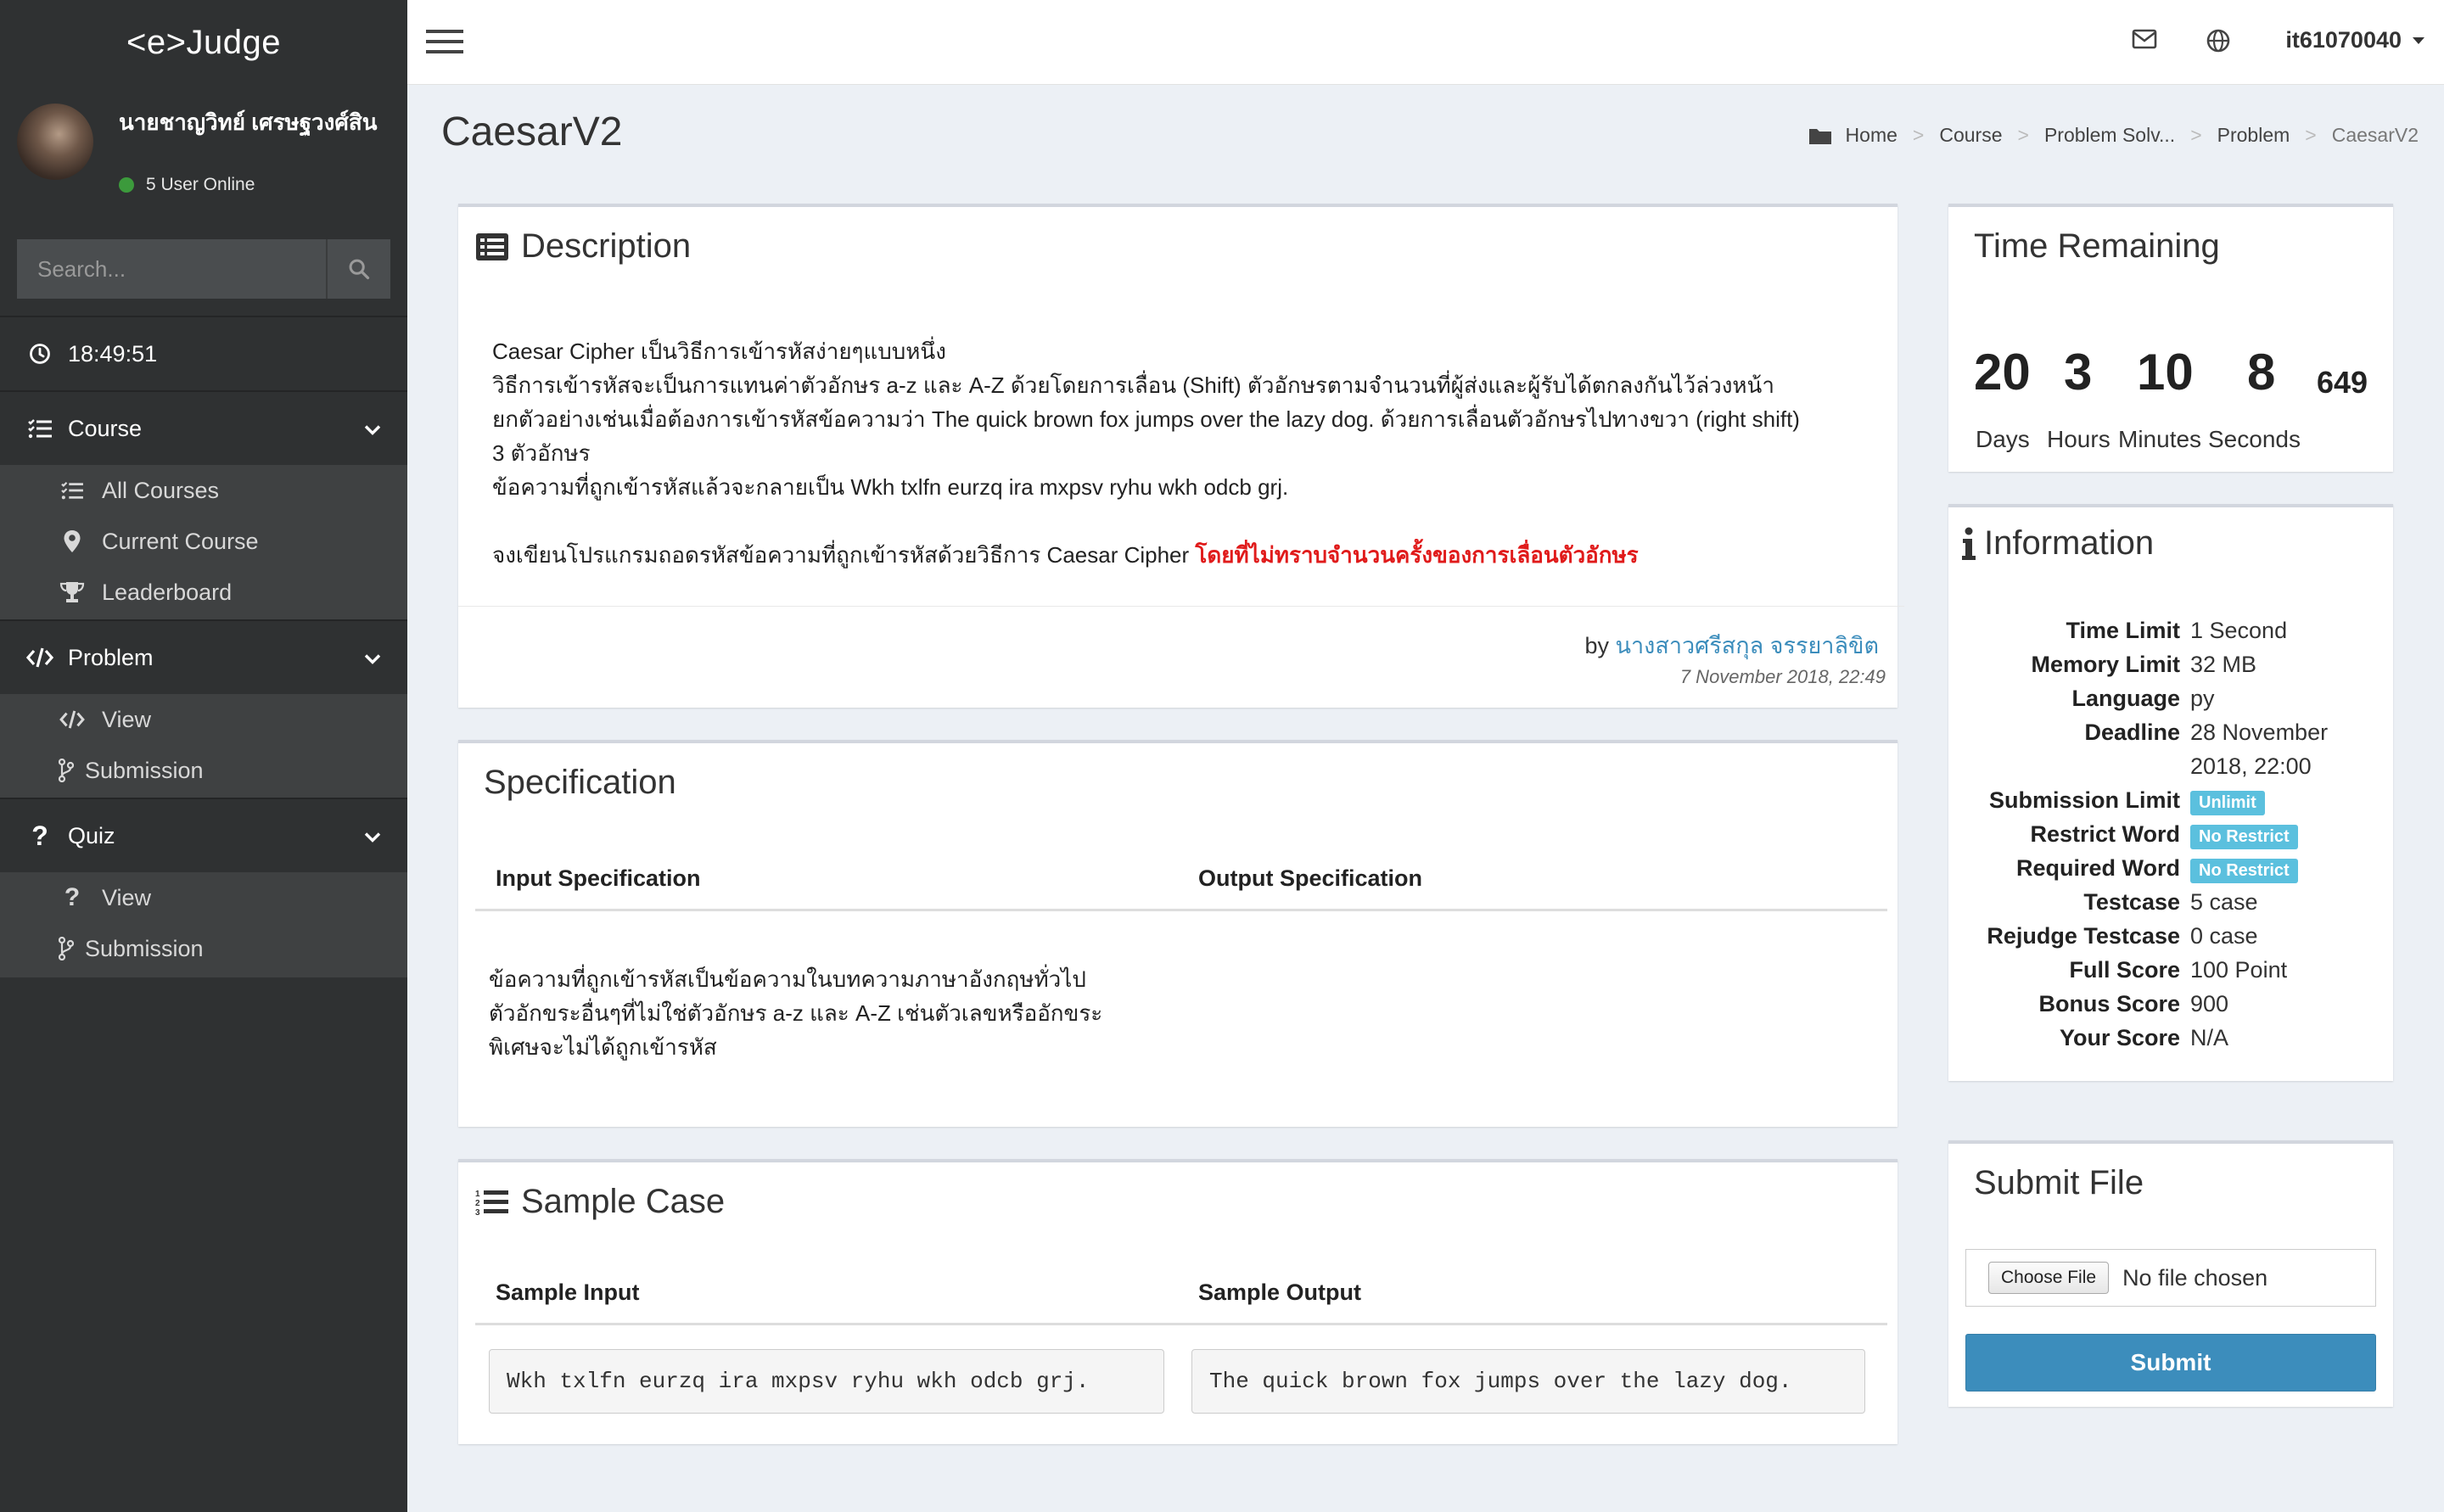 The image size is (2444, 1512). I want to click on sidebar-item-all-courses: All Courses, so click(203, 491).